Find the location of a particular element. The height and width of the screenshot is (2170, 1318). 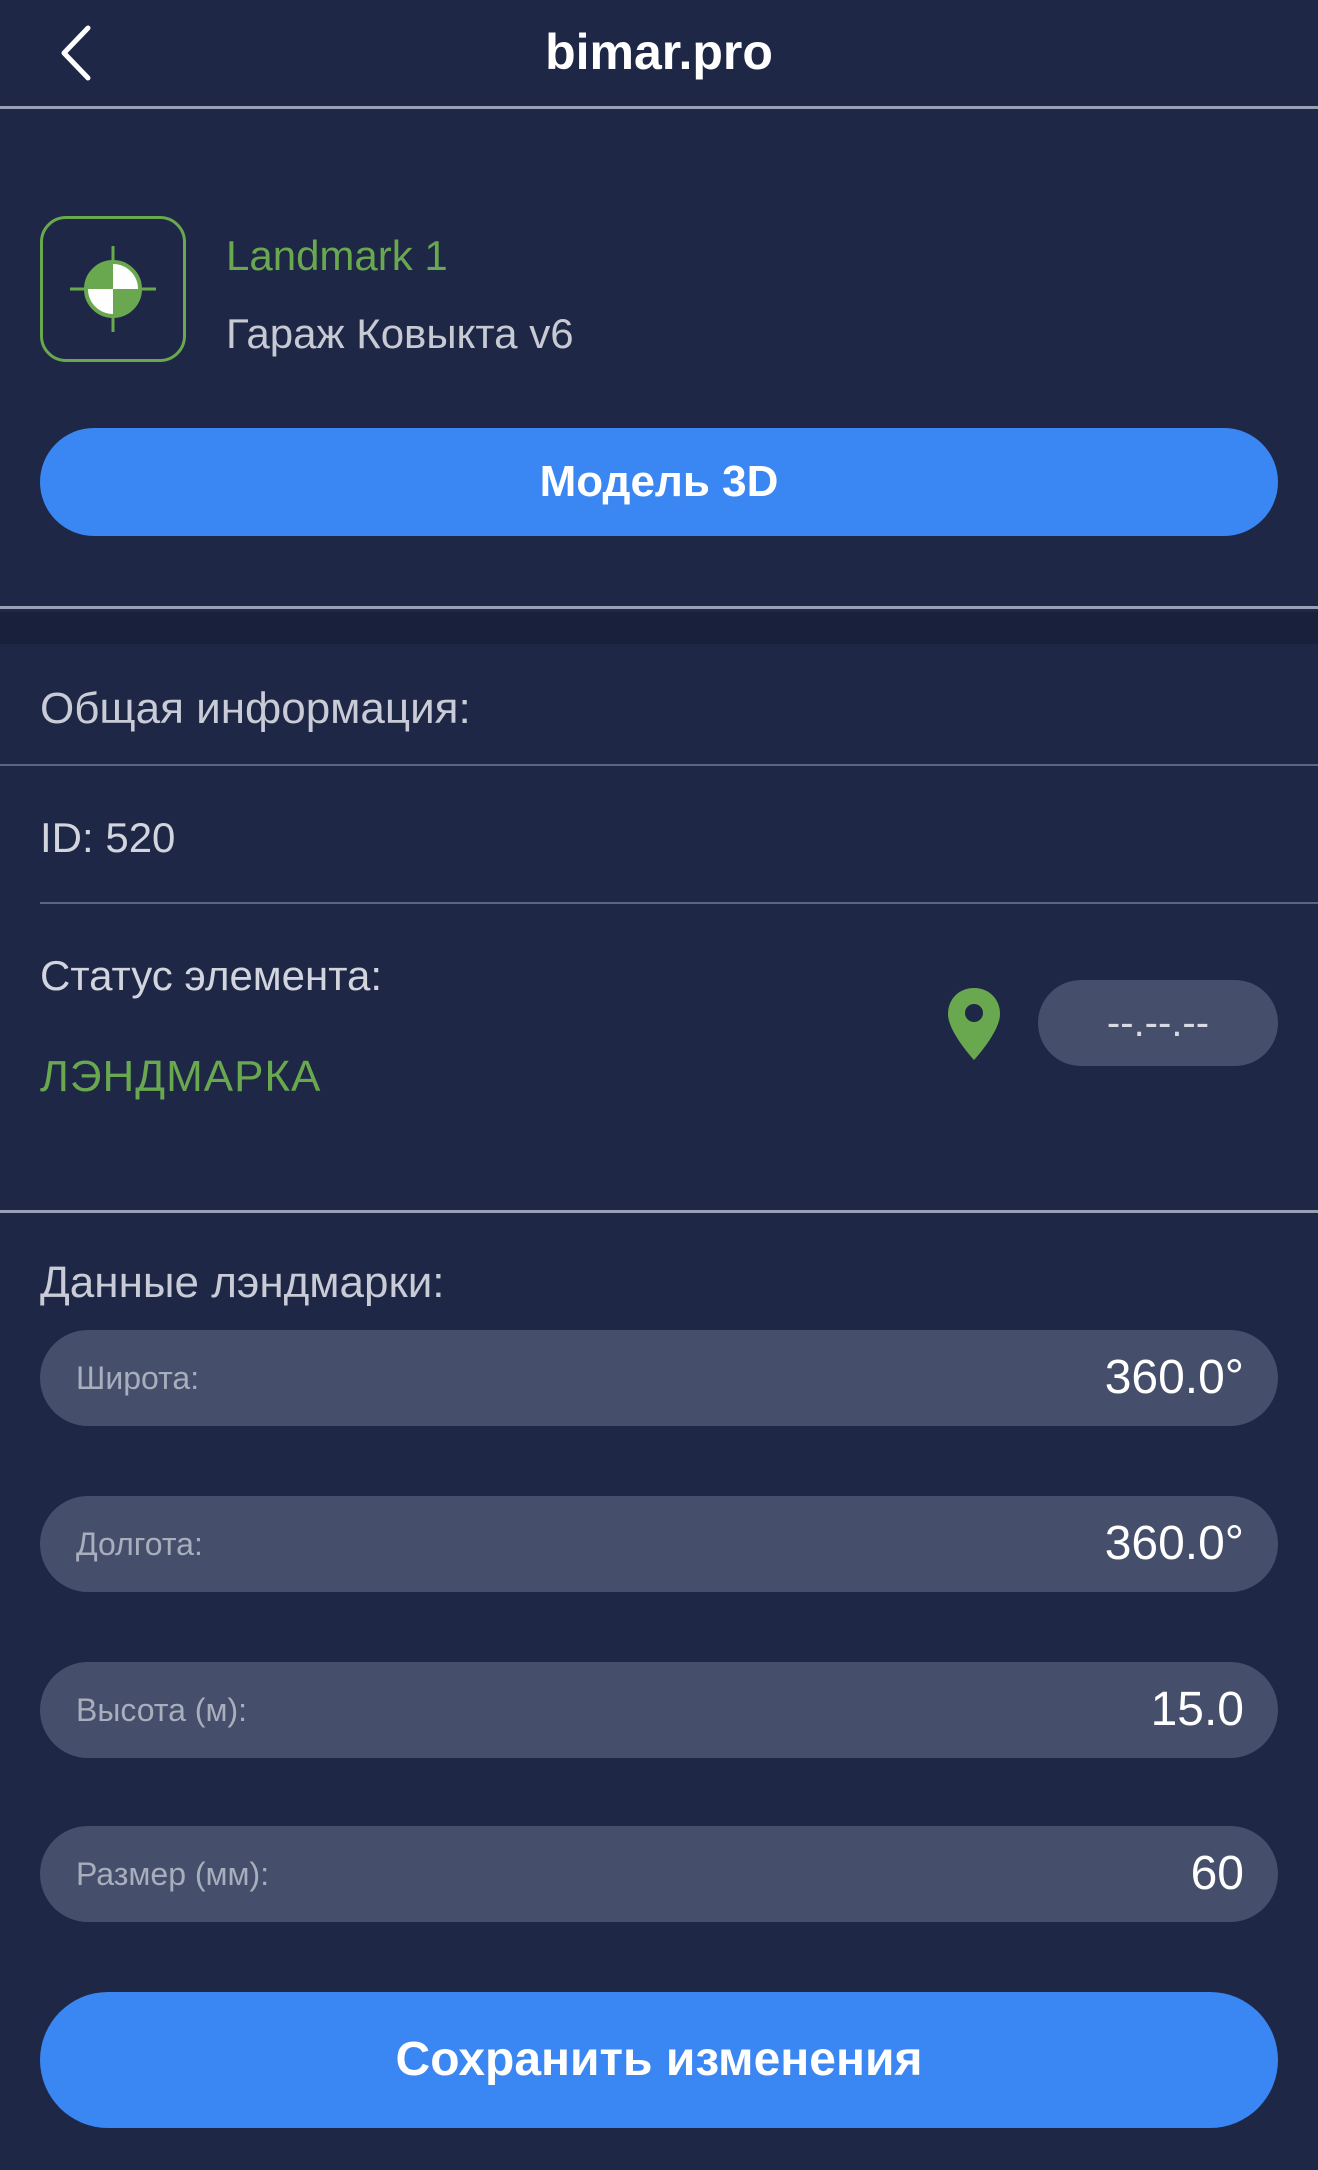

altitude-field: Высота (м): 15.0 is located at coordinates (659, 1710).